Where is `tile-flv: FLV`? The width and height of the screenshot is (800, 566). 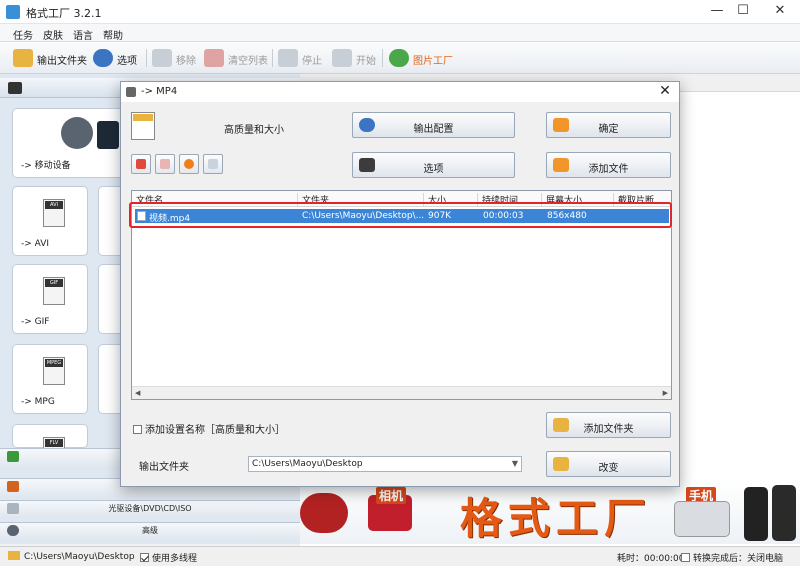
tile-flv: FLV is located at coordinates (50, 437).